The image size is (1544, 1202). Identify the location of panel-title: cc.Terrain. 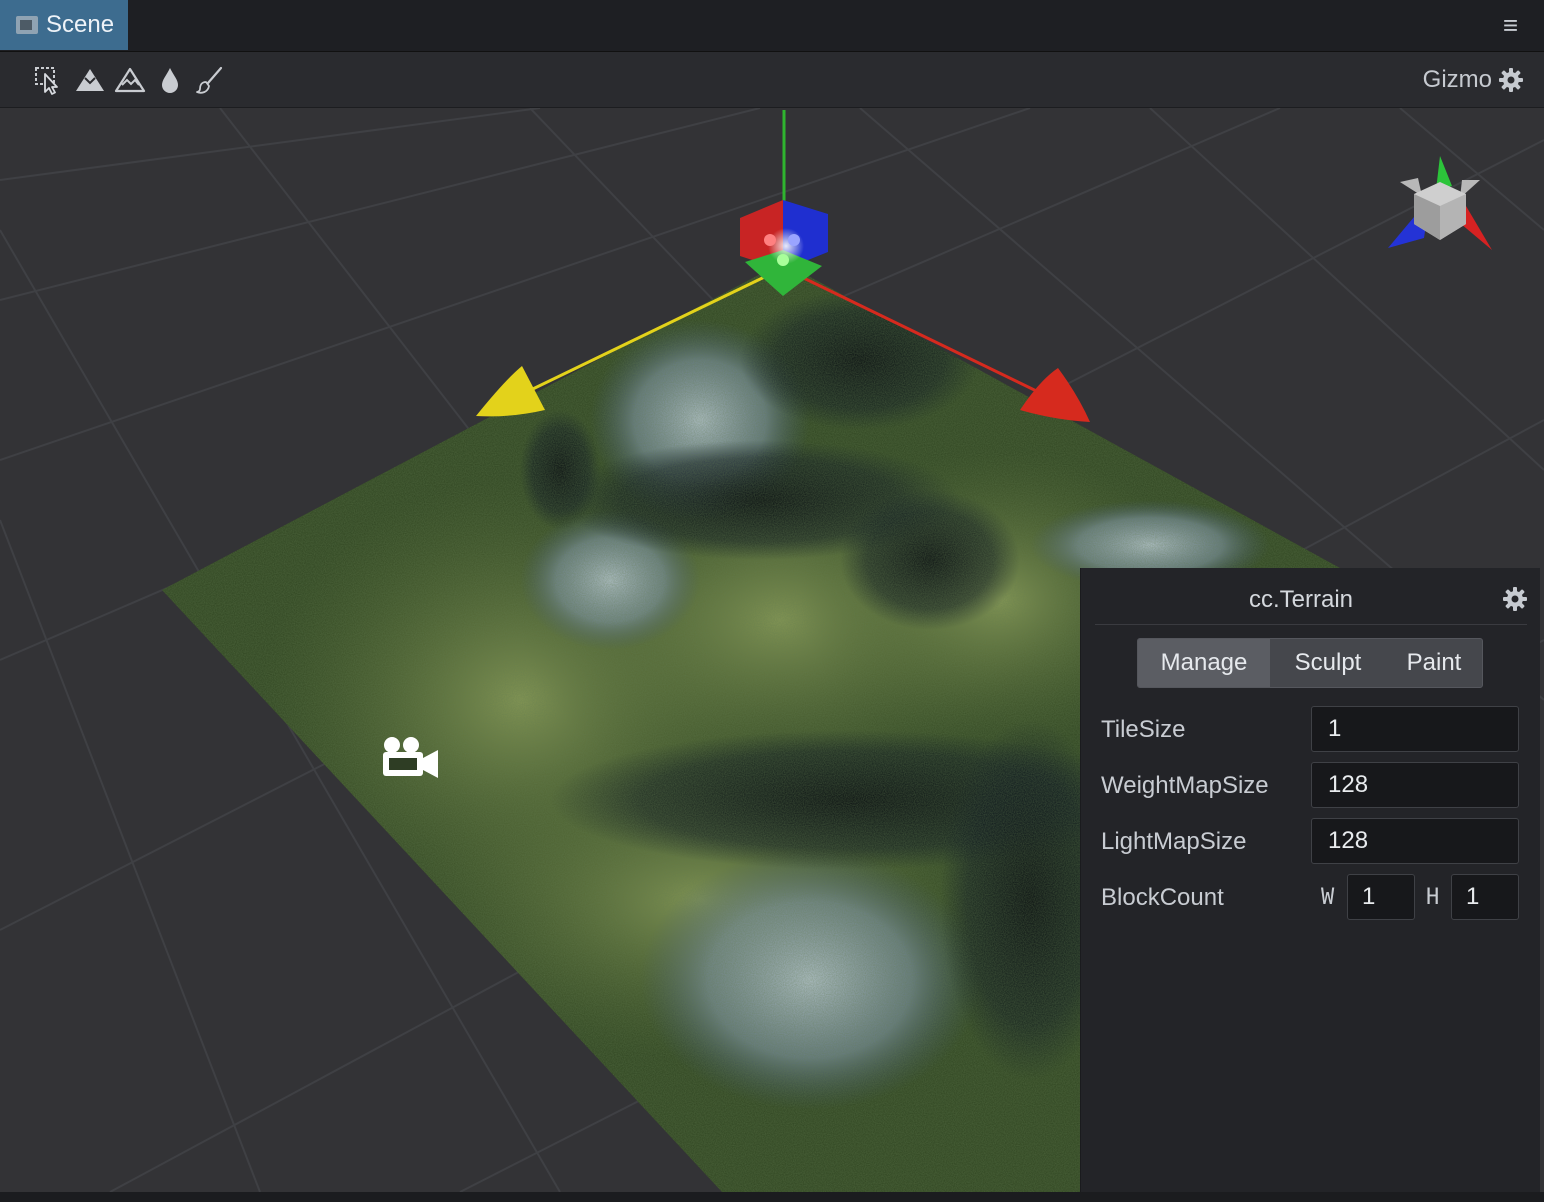
(1301, 599).